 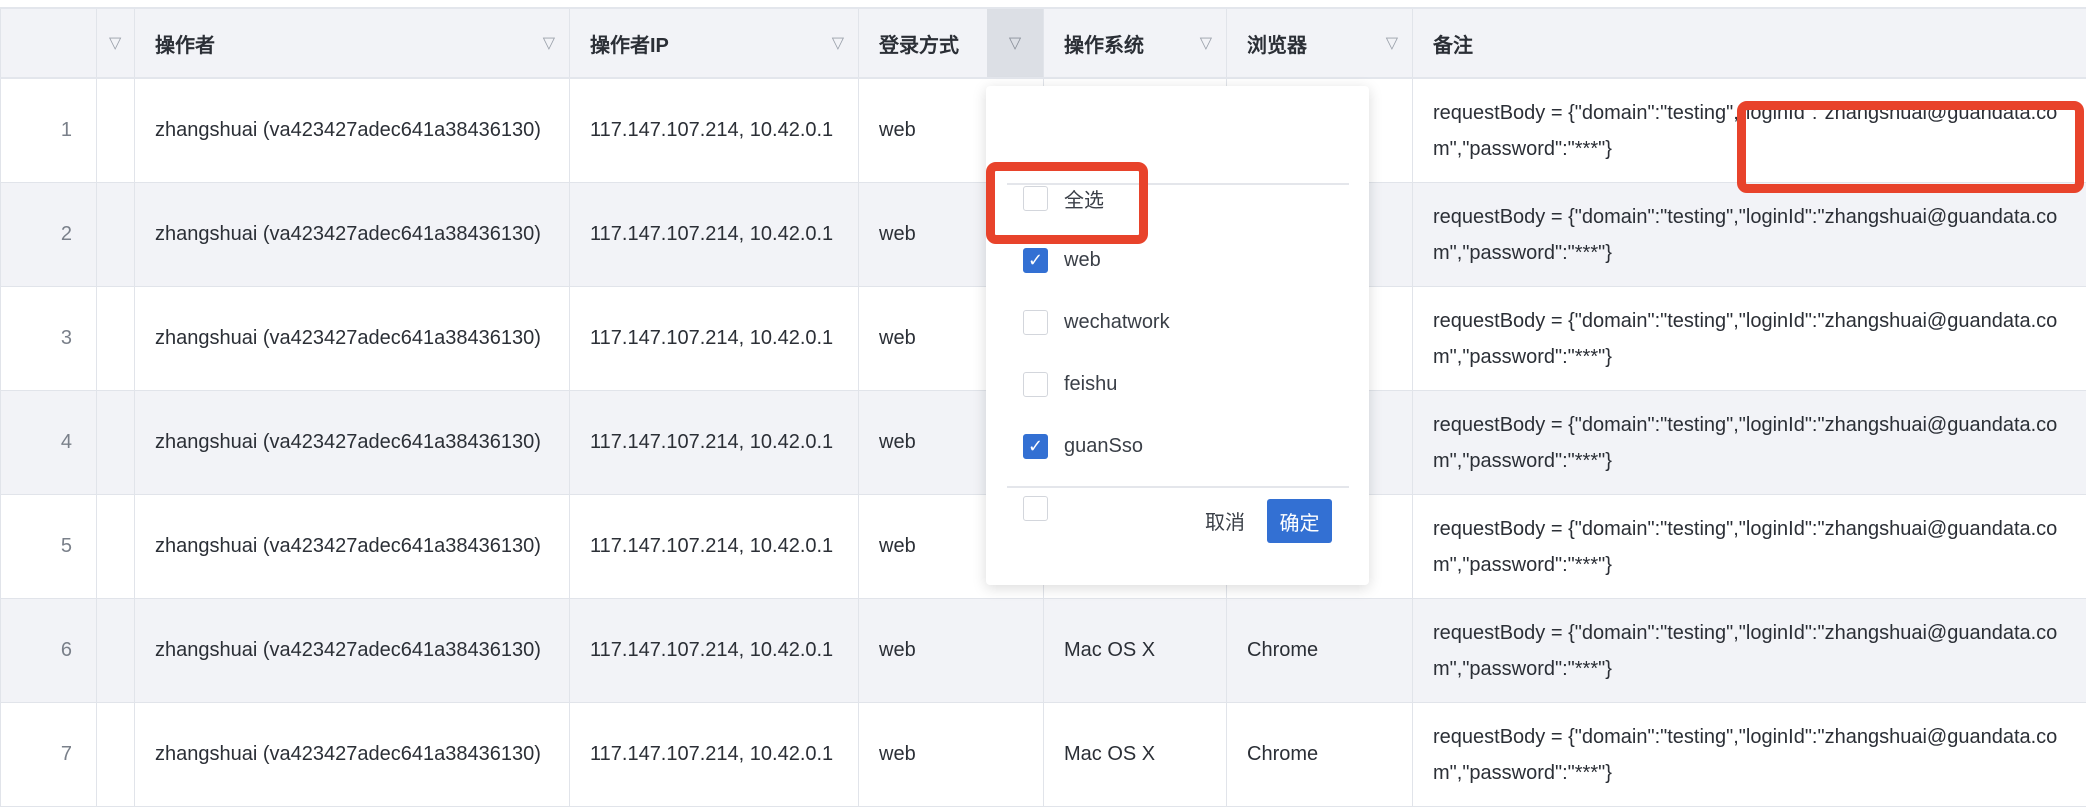 I want to click on option-label: 全选, so click(x=1084, y=198).